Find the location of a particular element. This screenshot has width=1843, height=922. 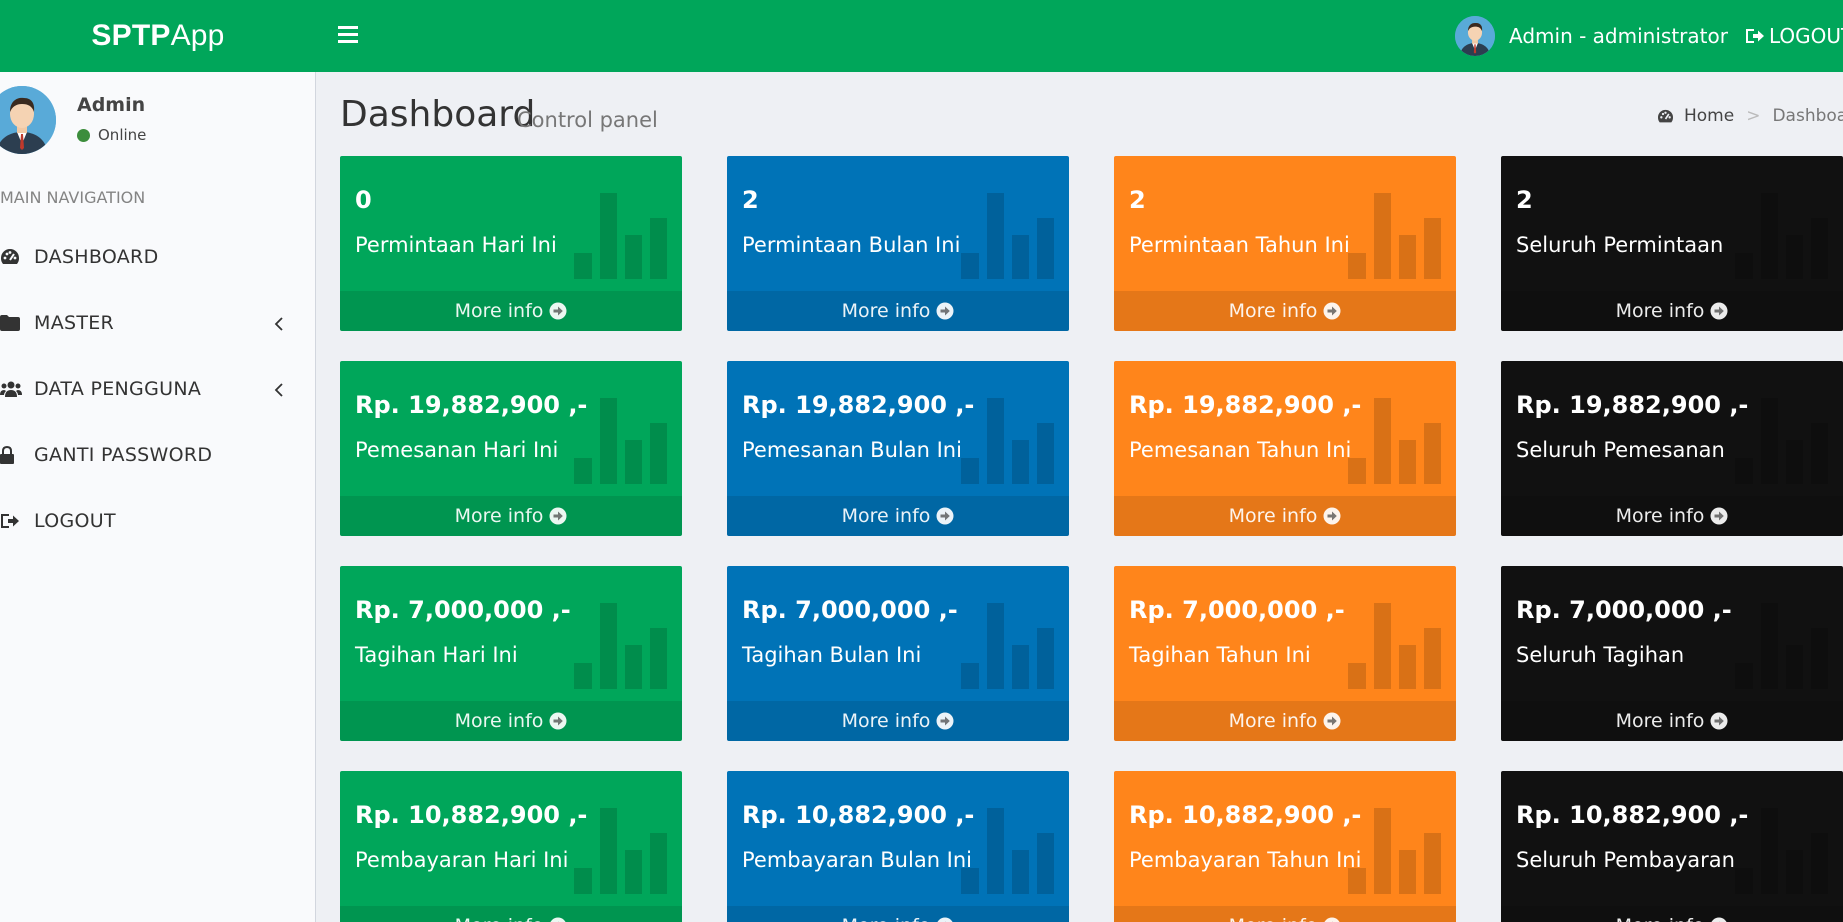

stat-box-value: 0 is located at coordinates (363, 200).